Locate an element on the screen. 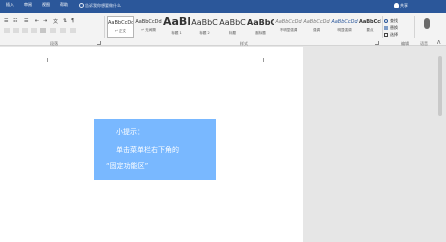 This screenshot has height=242, width=446. tab-insert: 插入 is located at coordinates (10, 5).